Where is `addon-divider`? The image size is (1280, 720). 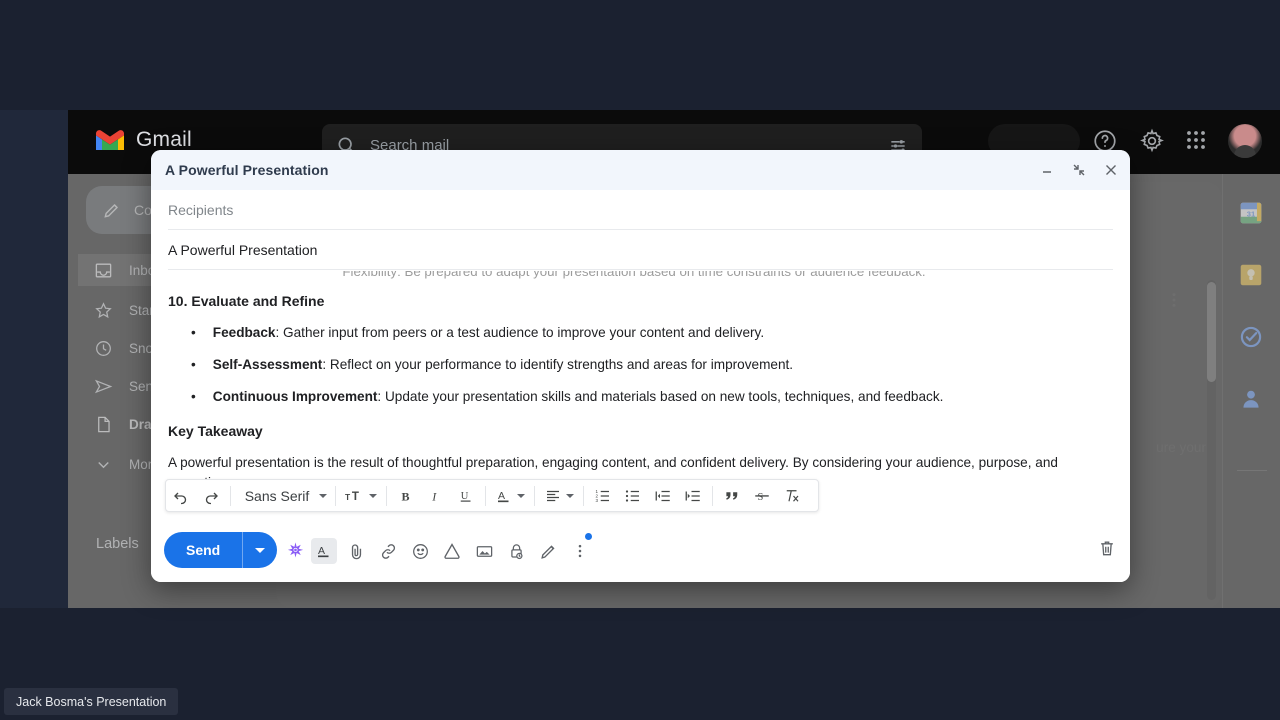
addon-divider is located at coordinates (1252, 470).